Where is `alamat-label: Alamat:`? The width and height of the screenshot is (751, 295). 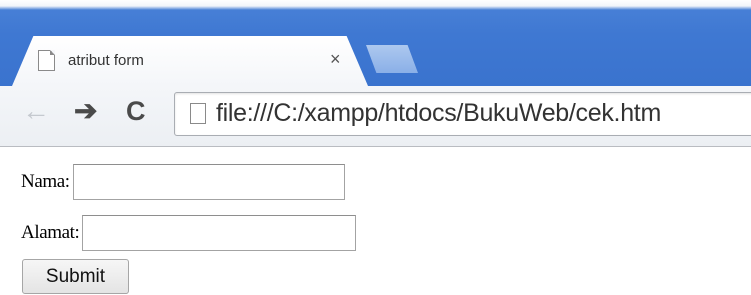 alamat-label: Alamat: is located at coordinates (50, 232).